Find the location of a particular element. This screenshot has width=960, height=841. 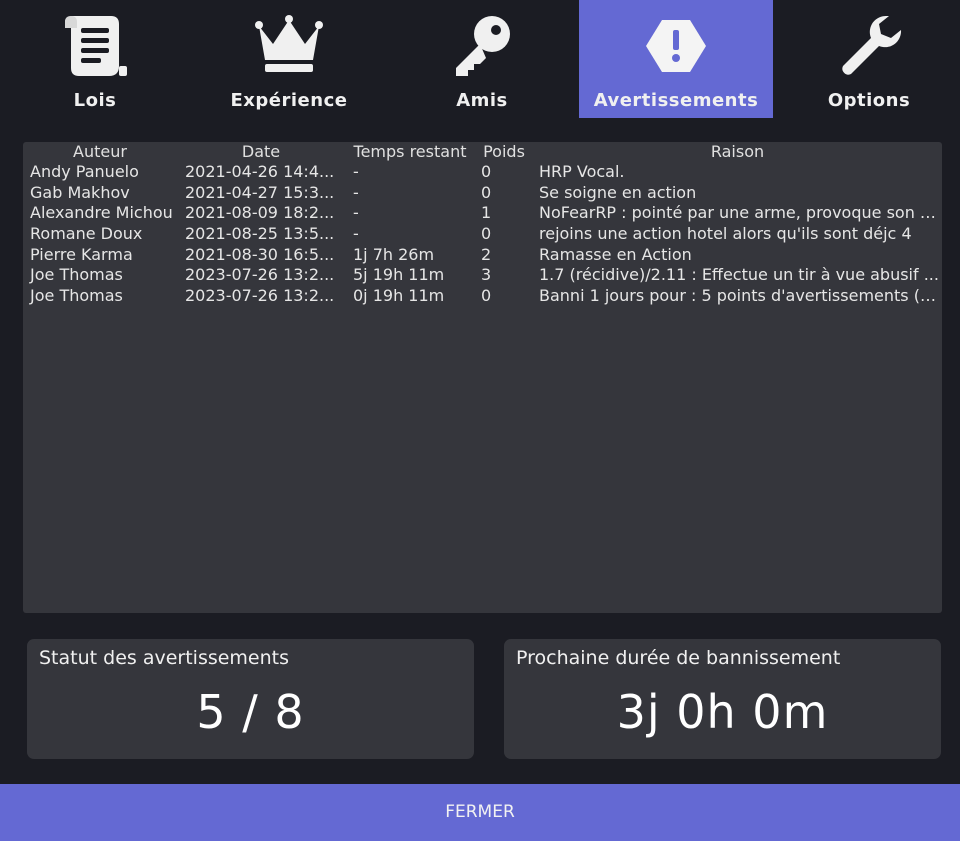

crown-icon is located at coordinates (289, 46).